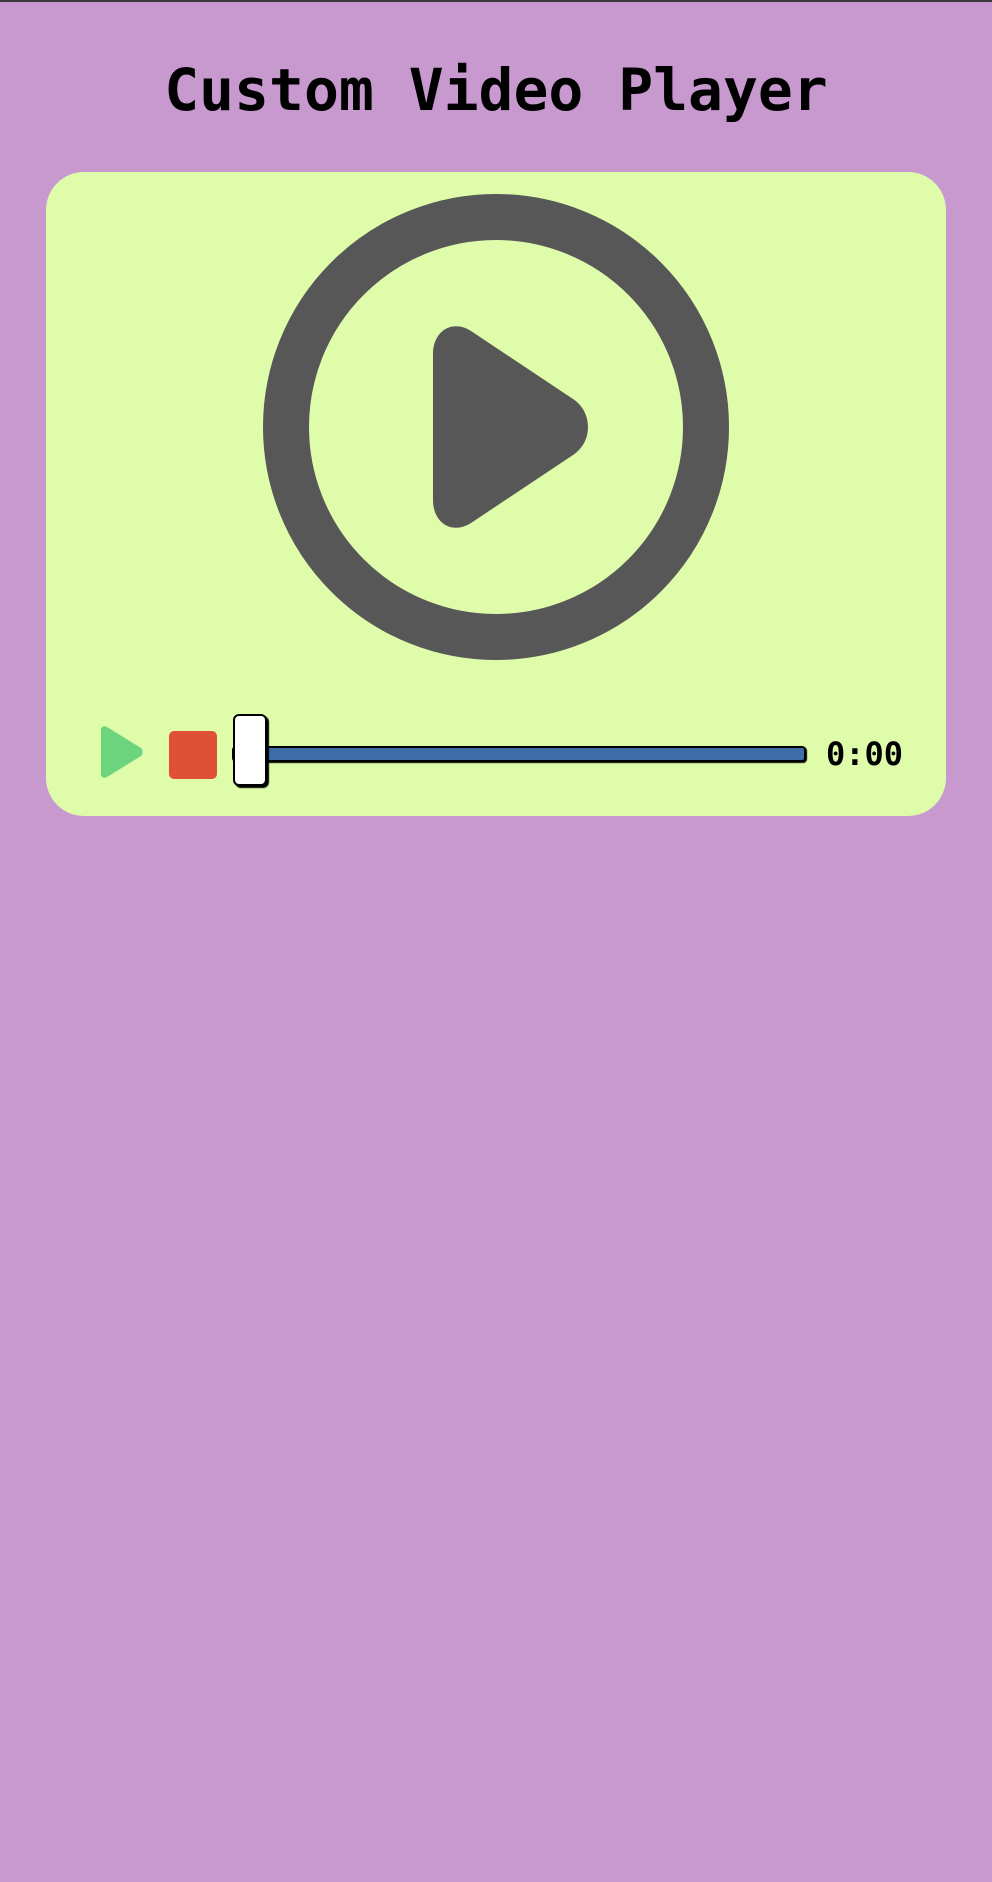 This screenshot has width=992, height=1882. I want to click on play-button, so click(121, 752).